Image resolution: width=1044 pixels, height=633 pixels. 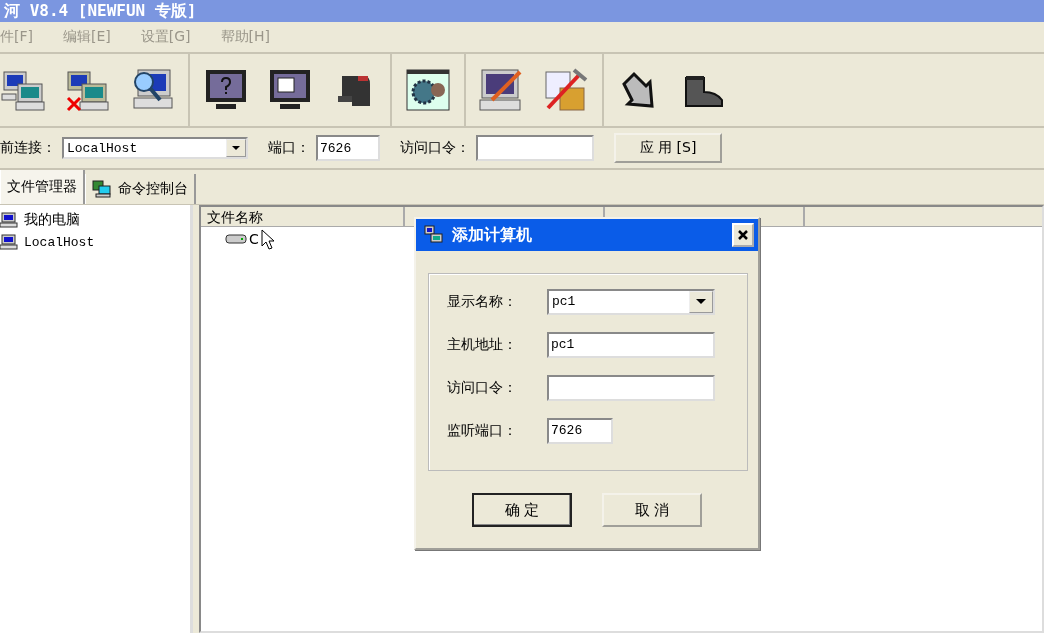 I want to click on input-field, so click(x=631, y=387).